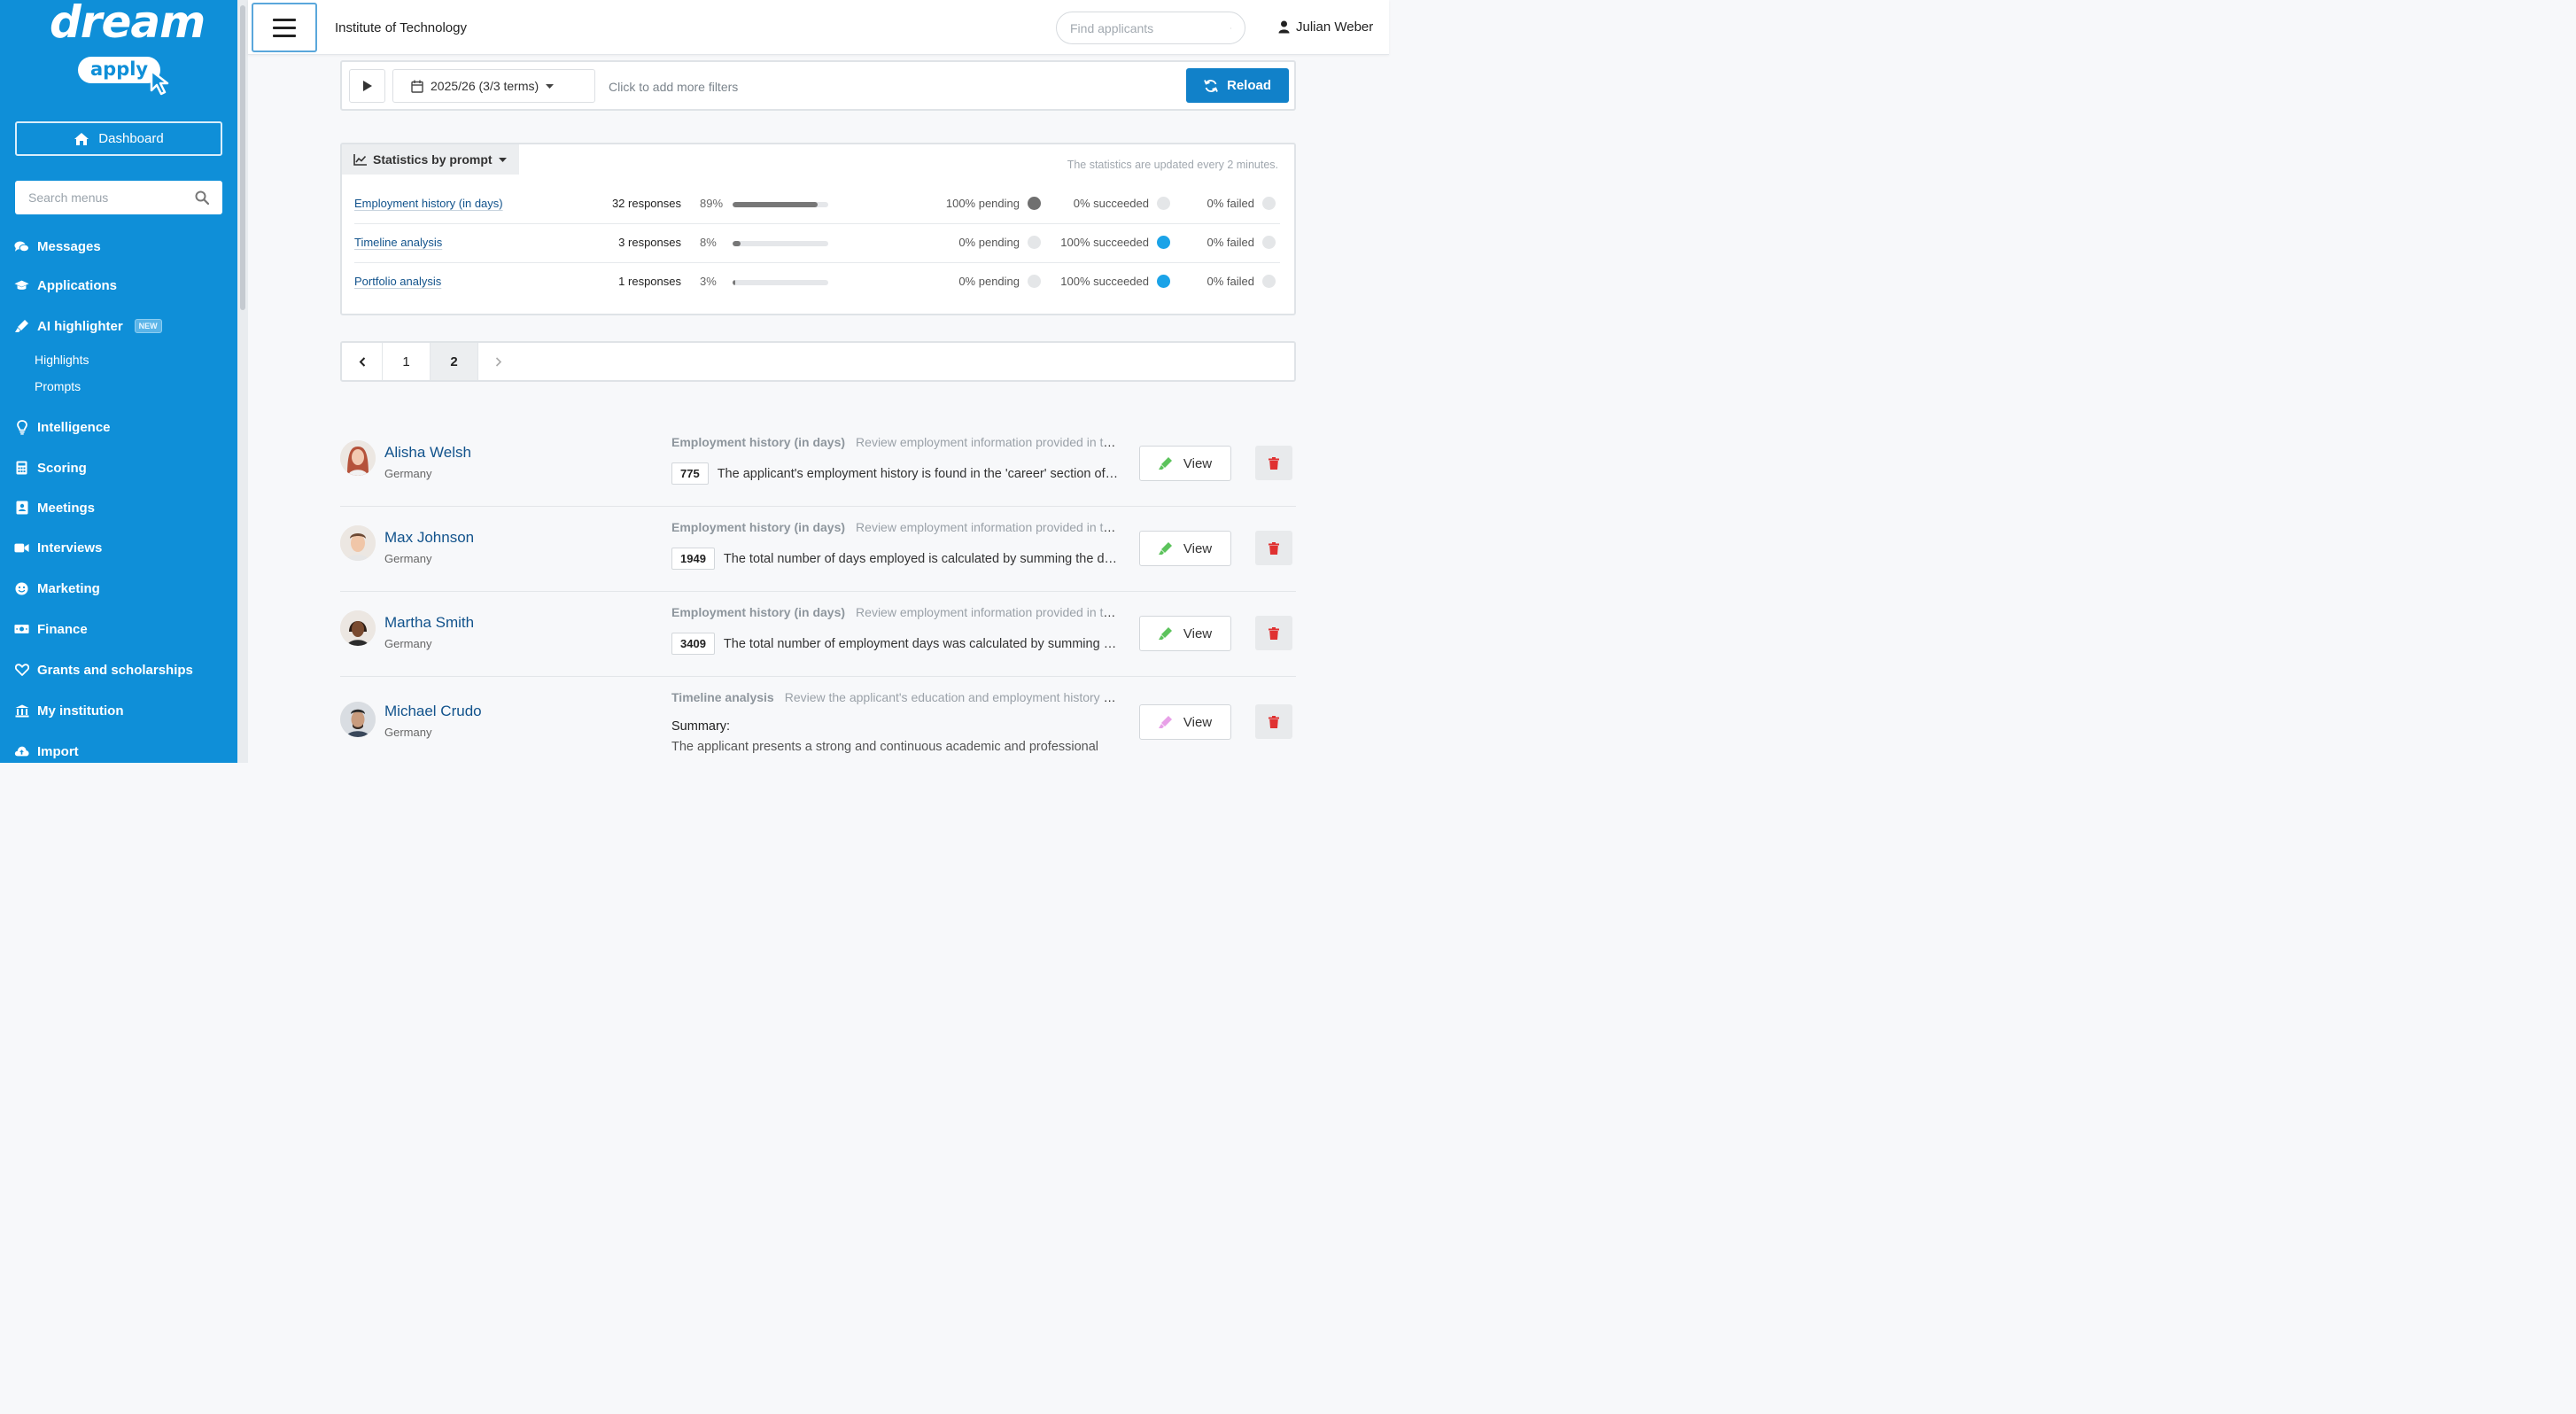 The width and height of the screenshot is (2576, 1414). What do you see at coordinates (62, 629) in the screenshot?
I see `sidebar-item-label: Finance` at bounding box center [62, 629].